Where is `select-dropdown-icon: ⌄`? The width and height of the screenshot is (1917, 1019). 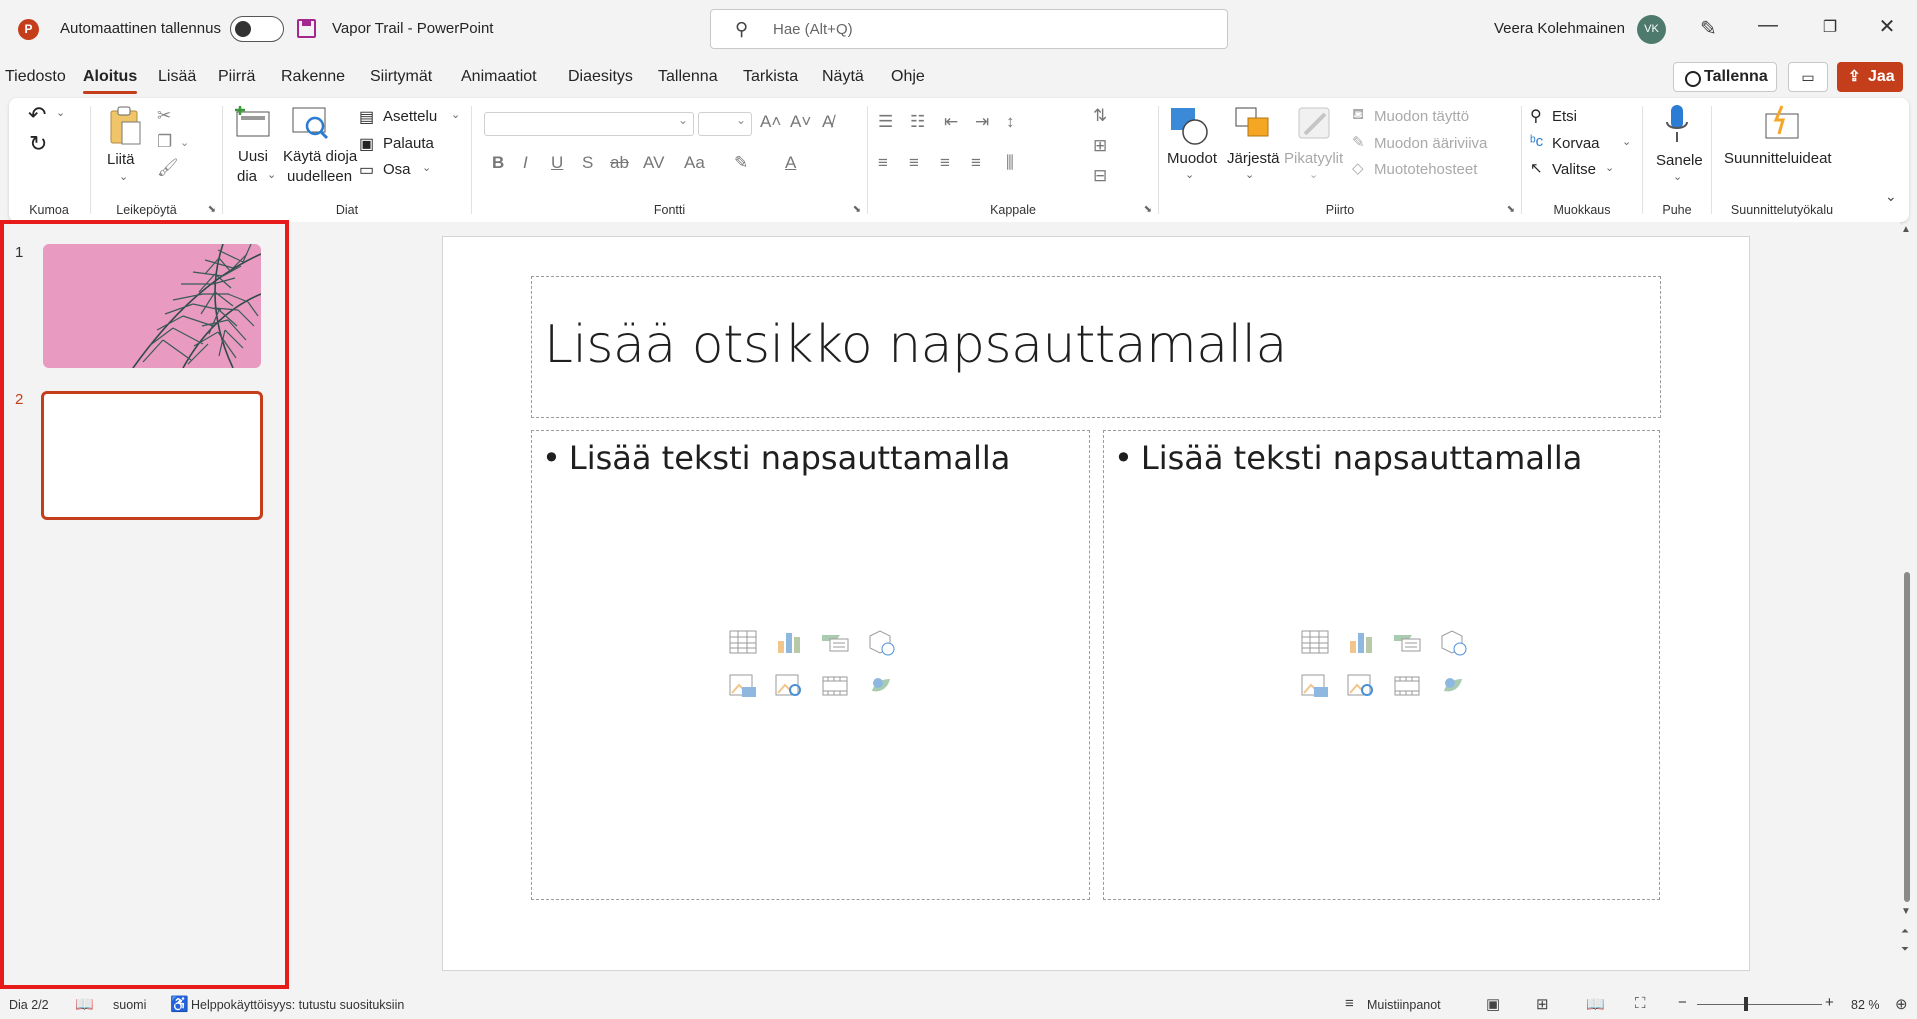
select-dropdown-icon: ⌄ is located at coordinates (1609, 167).